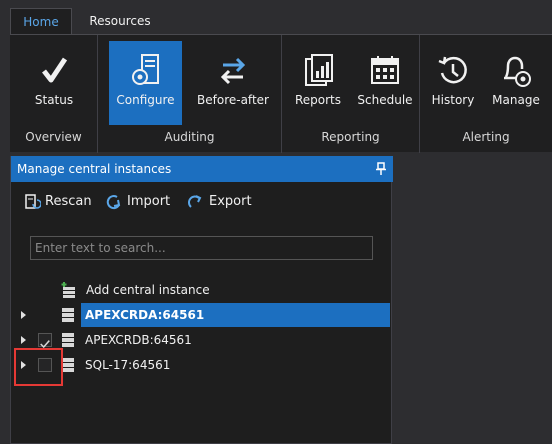 The height and width of the screenshot is (444, 552). Describe the element at coordinates (33, 201) in the screenshot. I see `rescan-icon` at that location.